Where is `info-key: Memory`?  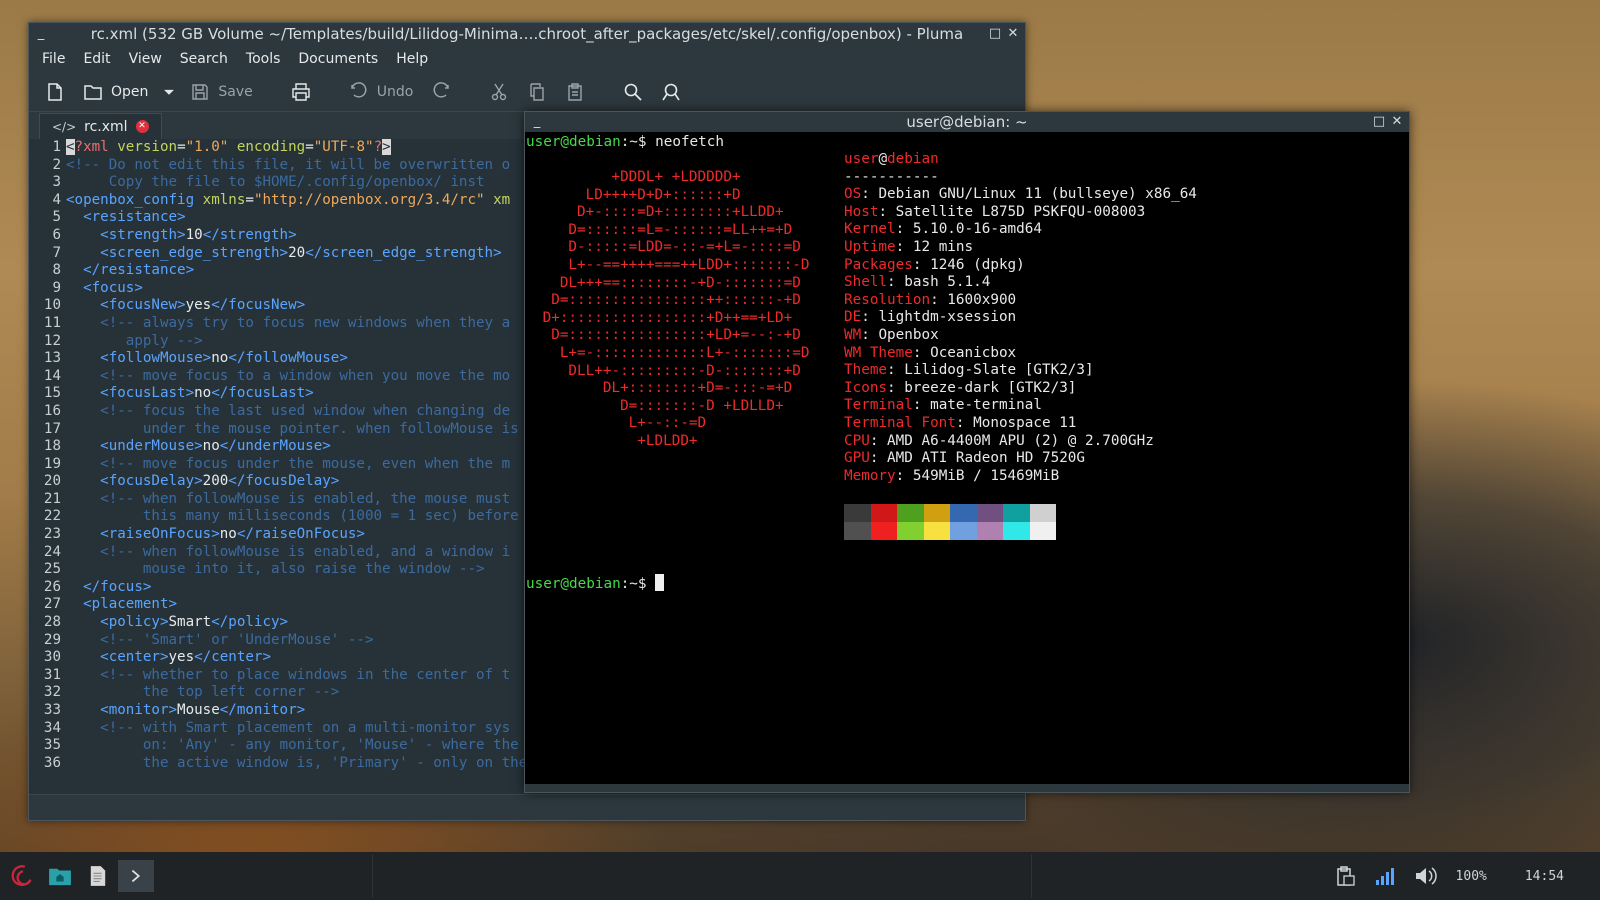 info-key: Memory is located at coordinates (870, 475).